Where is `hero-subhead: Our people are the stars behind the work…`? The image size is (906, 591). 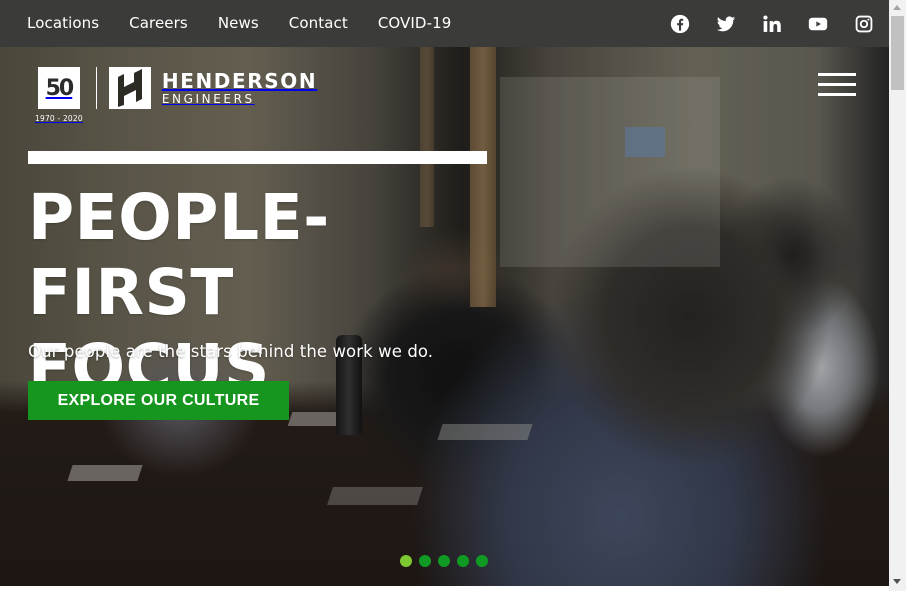 hero-subhead: Our people are the stars behind the work… is located at coordinates (231, 351).